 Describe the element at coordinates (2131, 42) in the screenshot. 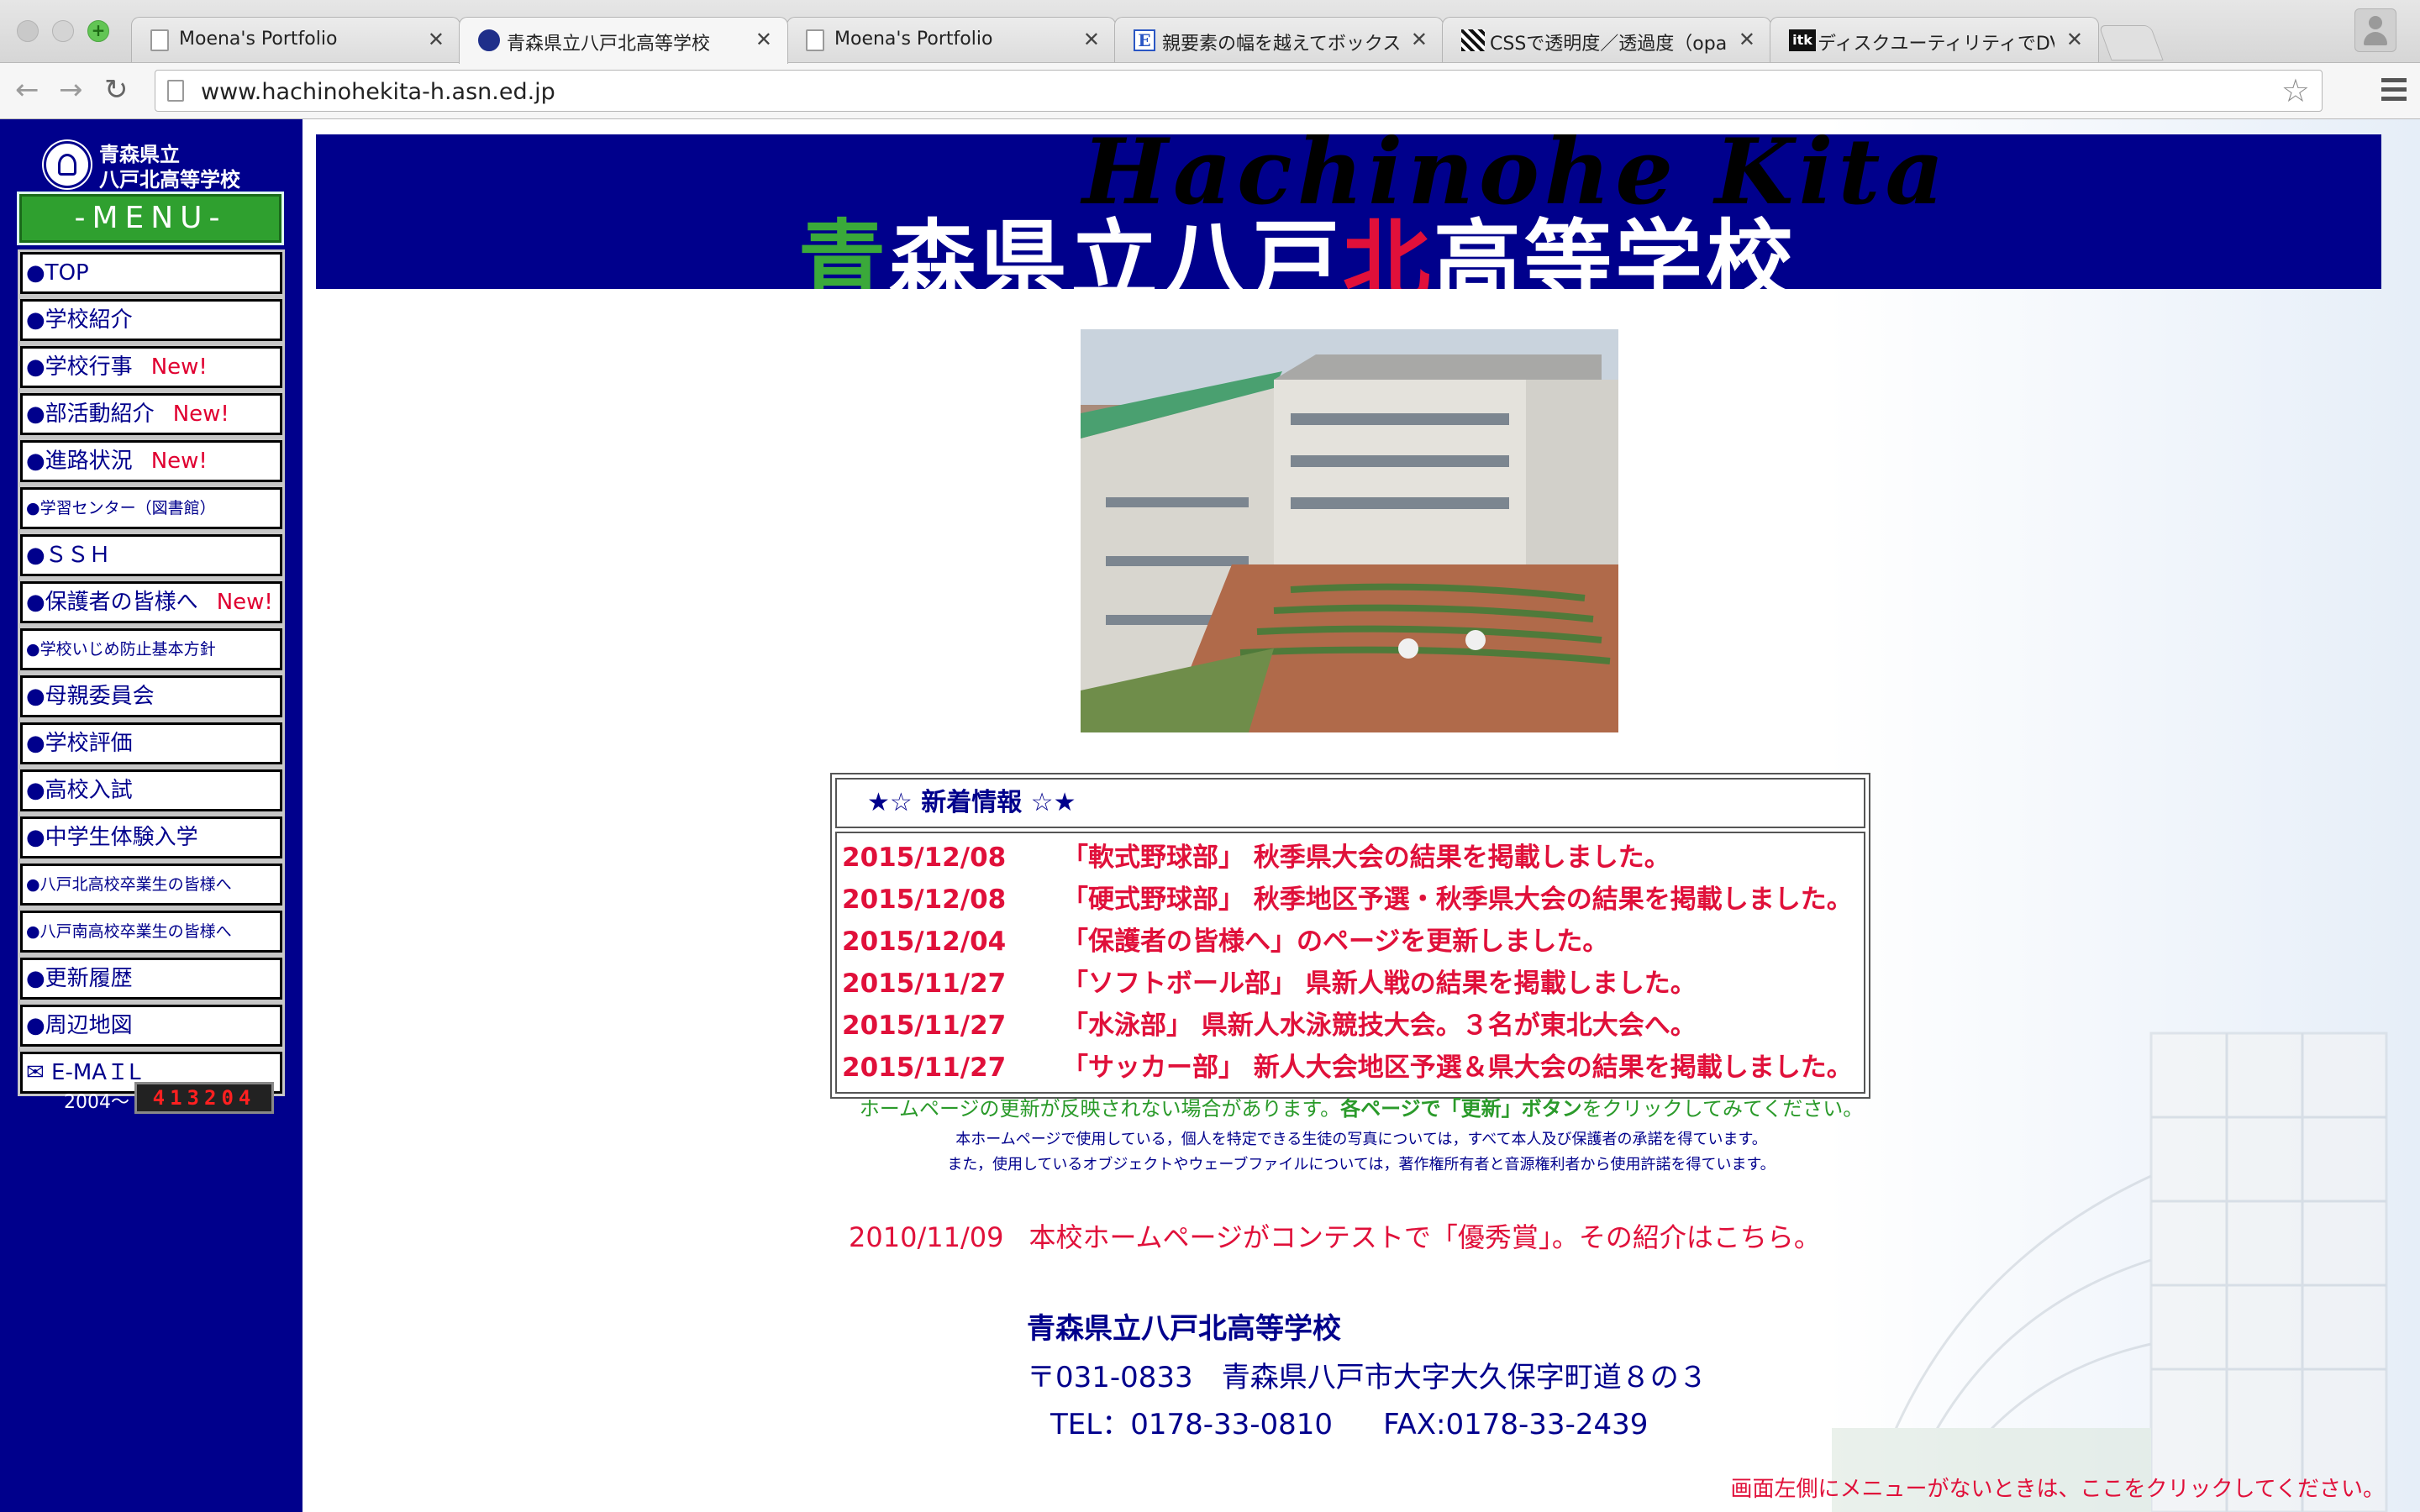

I see `new-tab-button` at that location.